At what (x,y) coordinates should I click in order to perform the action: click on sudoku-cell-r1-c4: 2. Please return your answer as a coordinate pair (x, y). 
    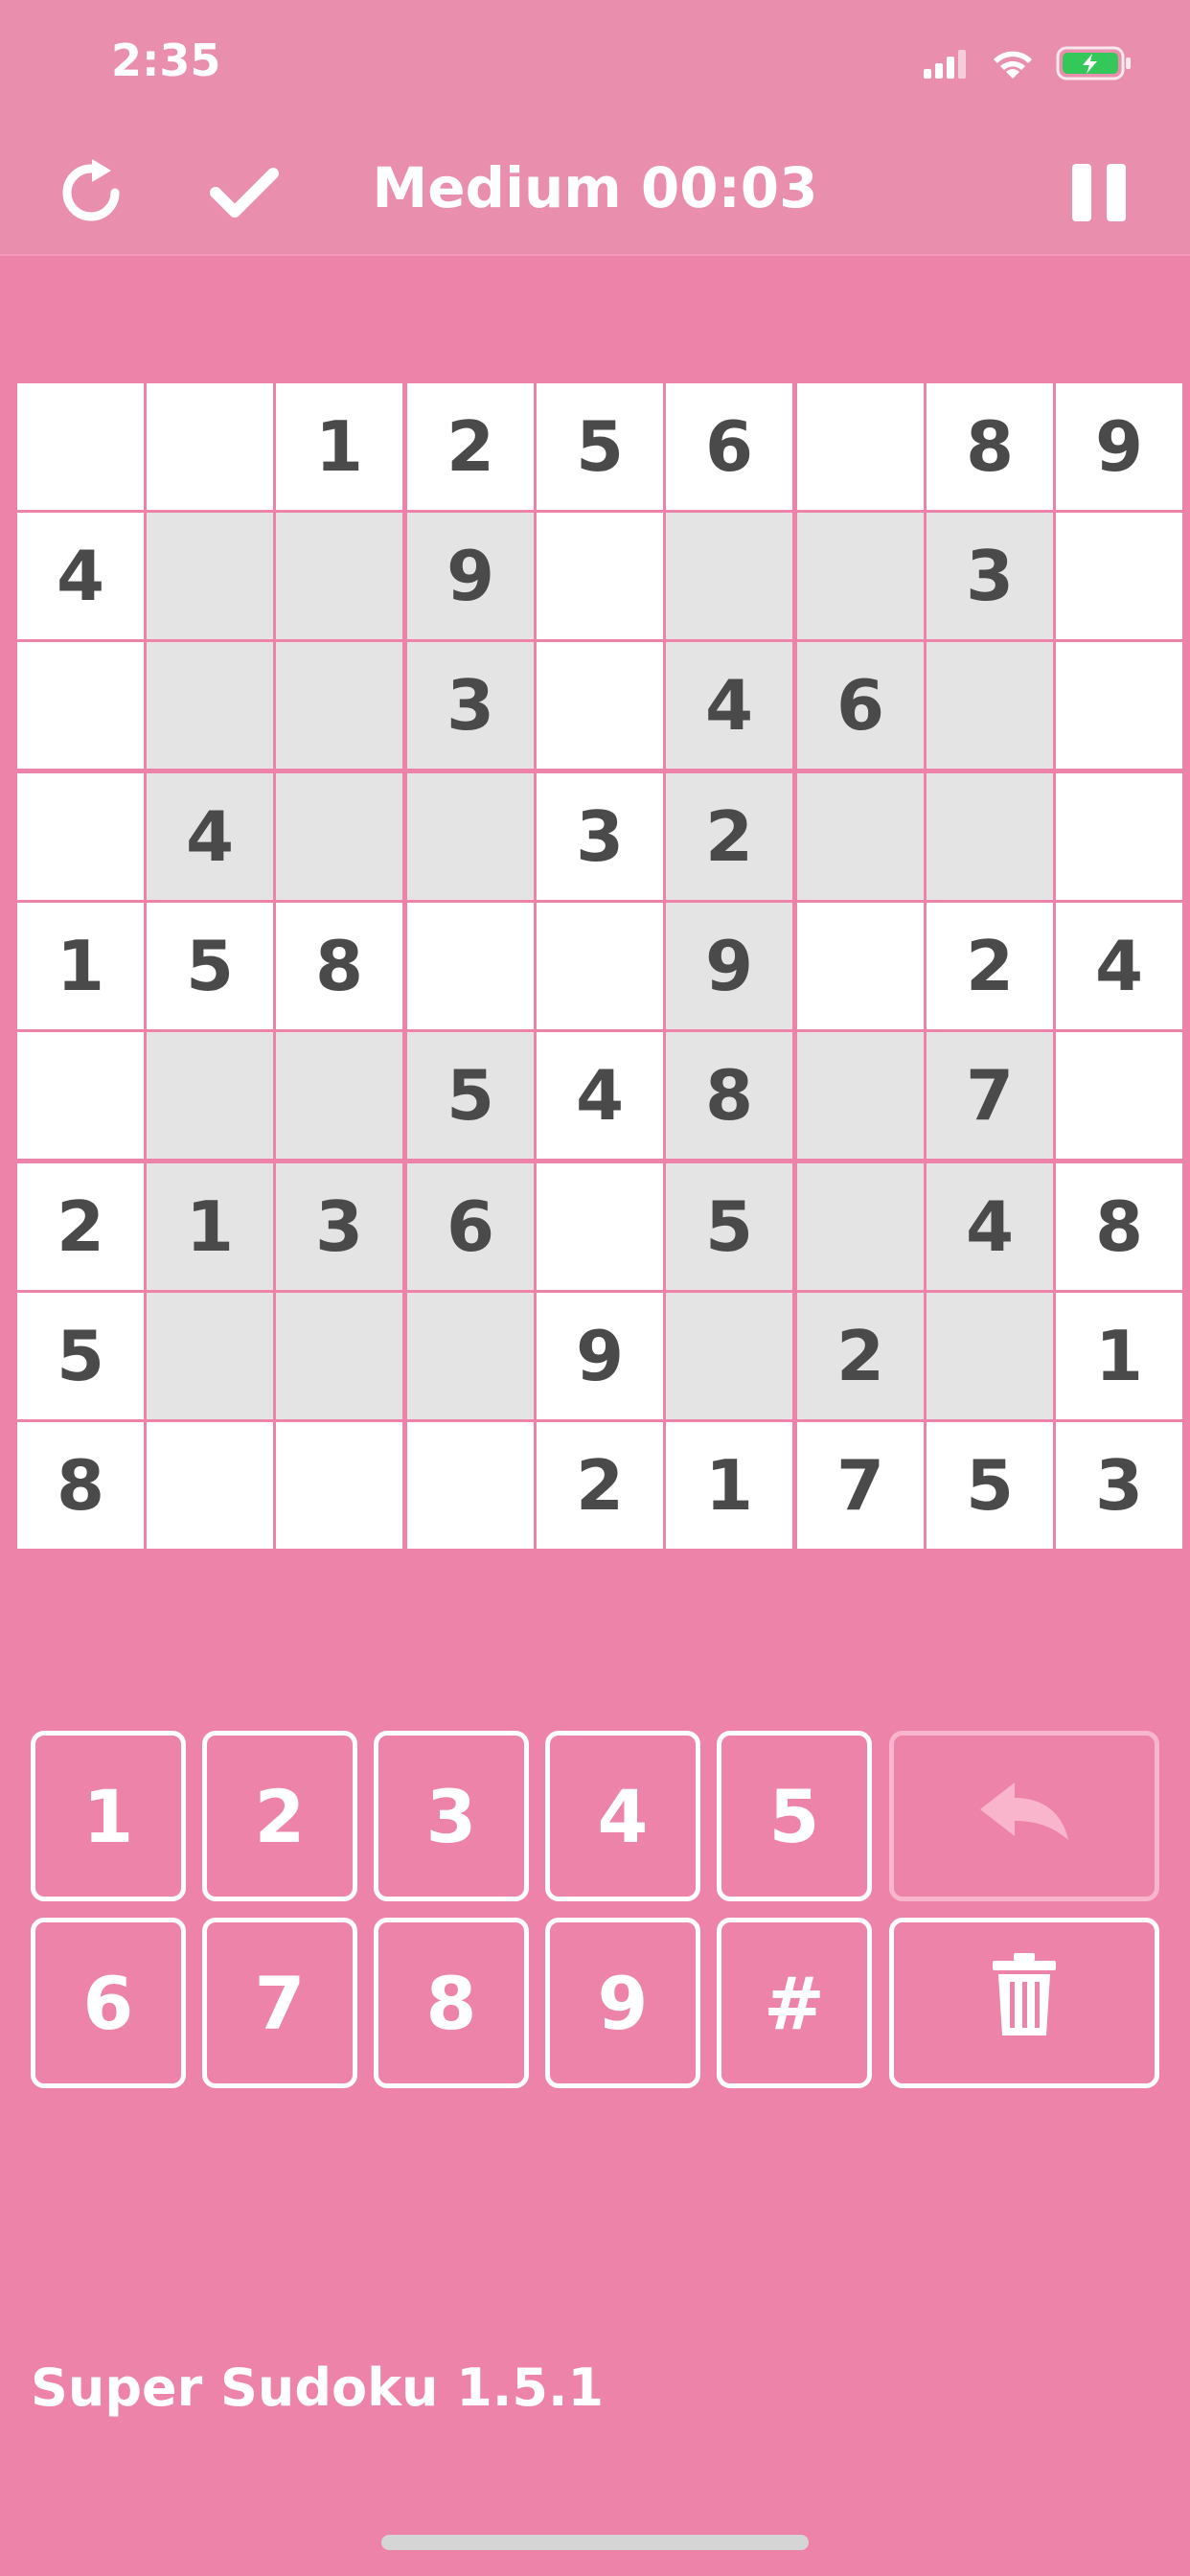
    Looking at the image, I should click on (471, 446).